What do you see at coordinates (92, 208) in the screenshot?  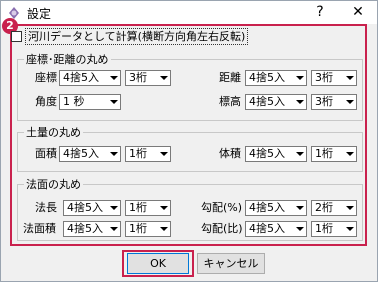 I see `slope-length-method-select: 4捨5入` at bounding box center [92, 208].